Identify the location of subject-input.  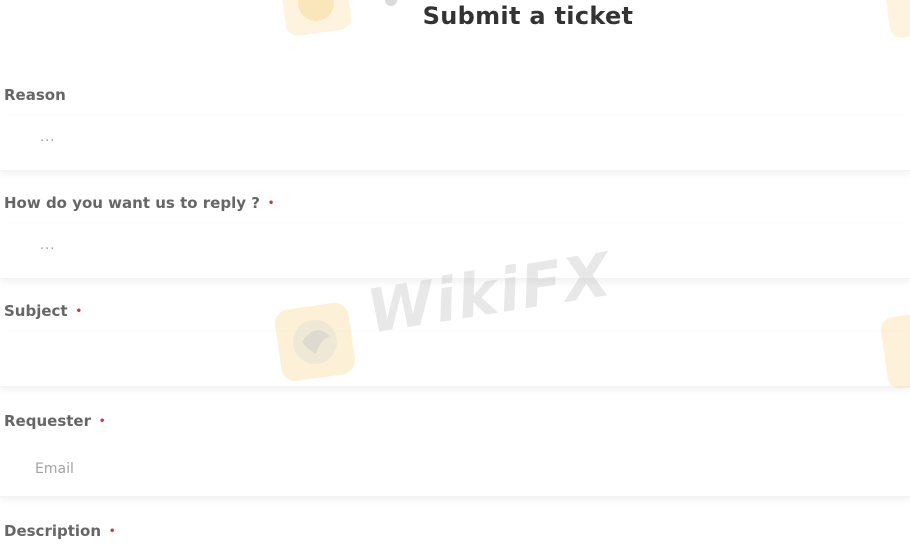
(455, 359).